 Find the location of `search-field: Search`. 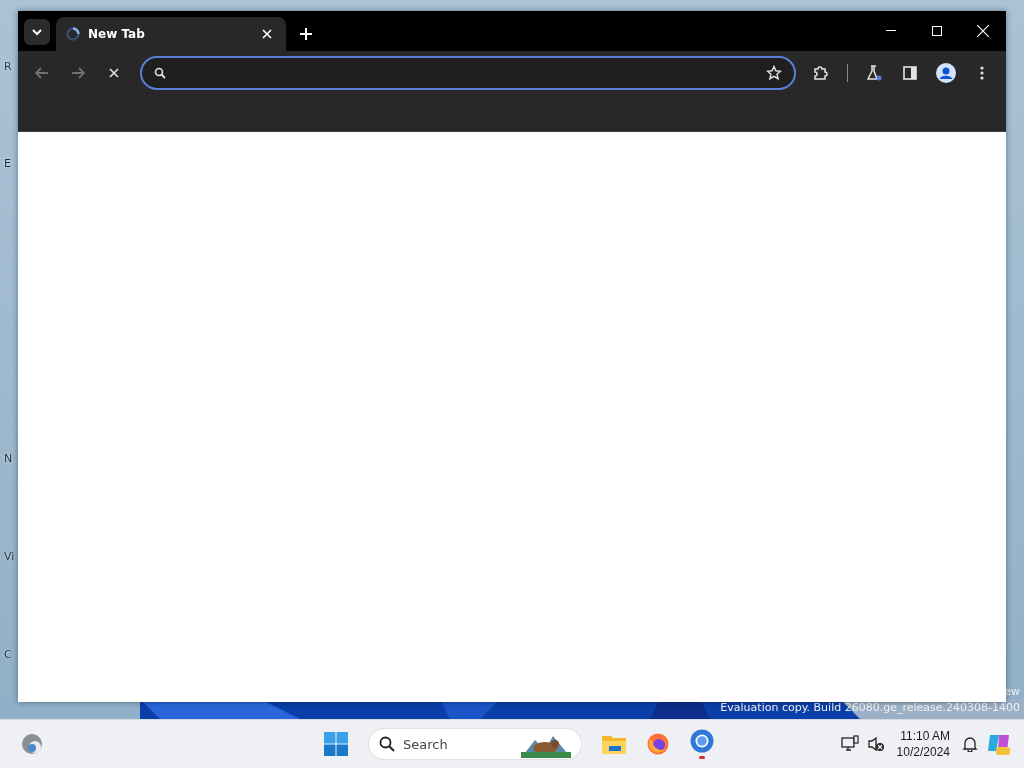

search-field: Search is located at coordinates (475, 744).